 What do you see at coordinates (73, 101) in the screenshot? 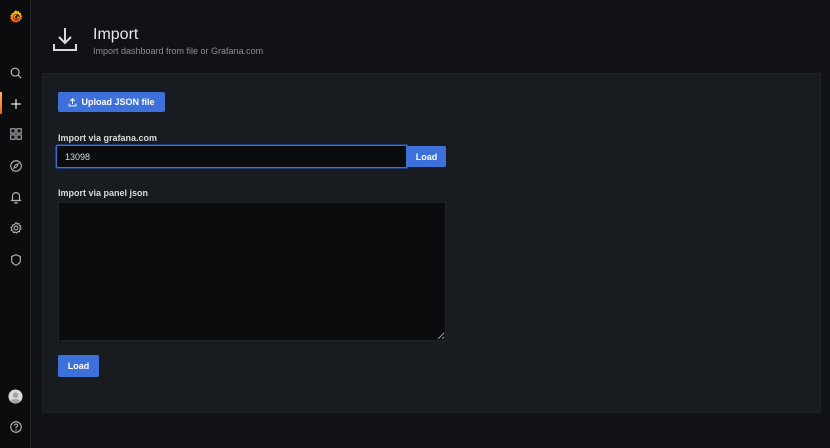
I see `upload-icon` at bounding box center [73, 101].